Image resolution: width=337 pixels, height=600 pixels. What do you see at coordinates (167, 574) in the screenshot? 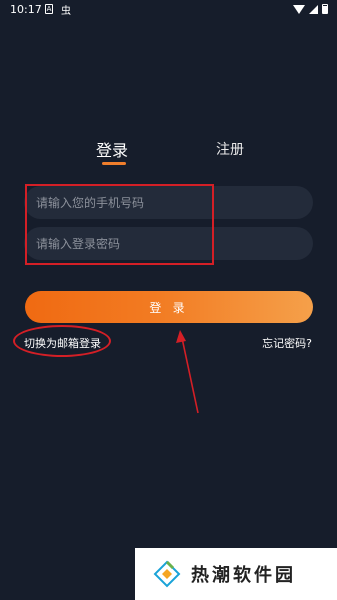
I see `watermark-logo-icon` at bounding box center [167, 574].